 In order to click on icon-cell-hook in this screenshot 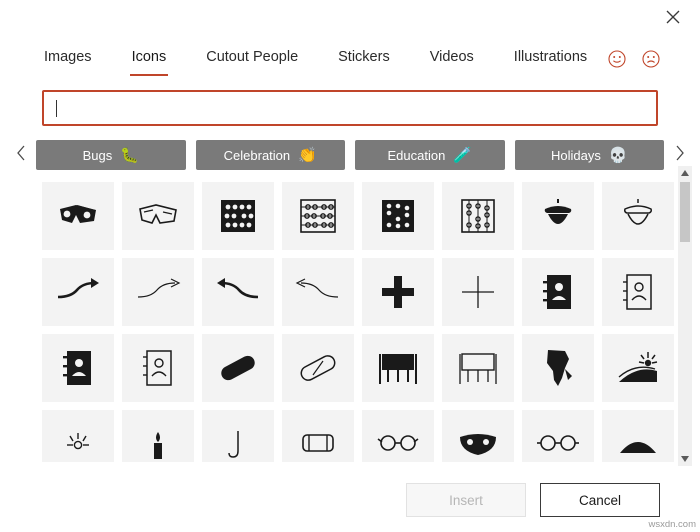, I will do `click(238, 436)`.